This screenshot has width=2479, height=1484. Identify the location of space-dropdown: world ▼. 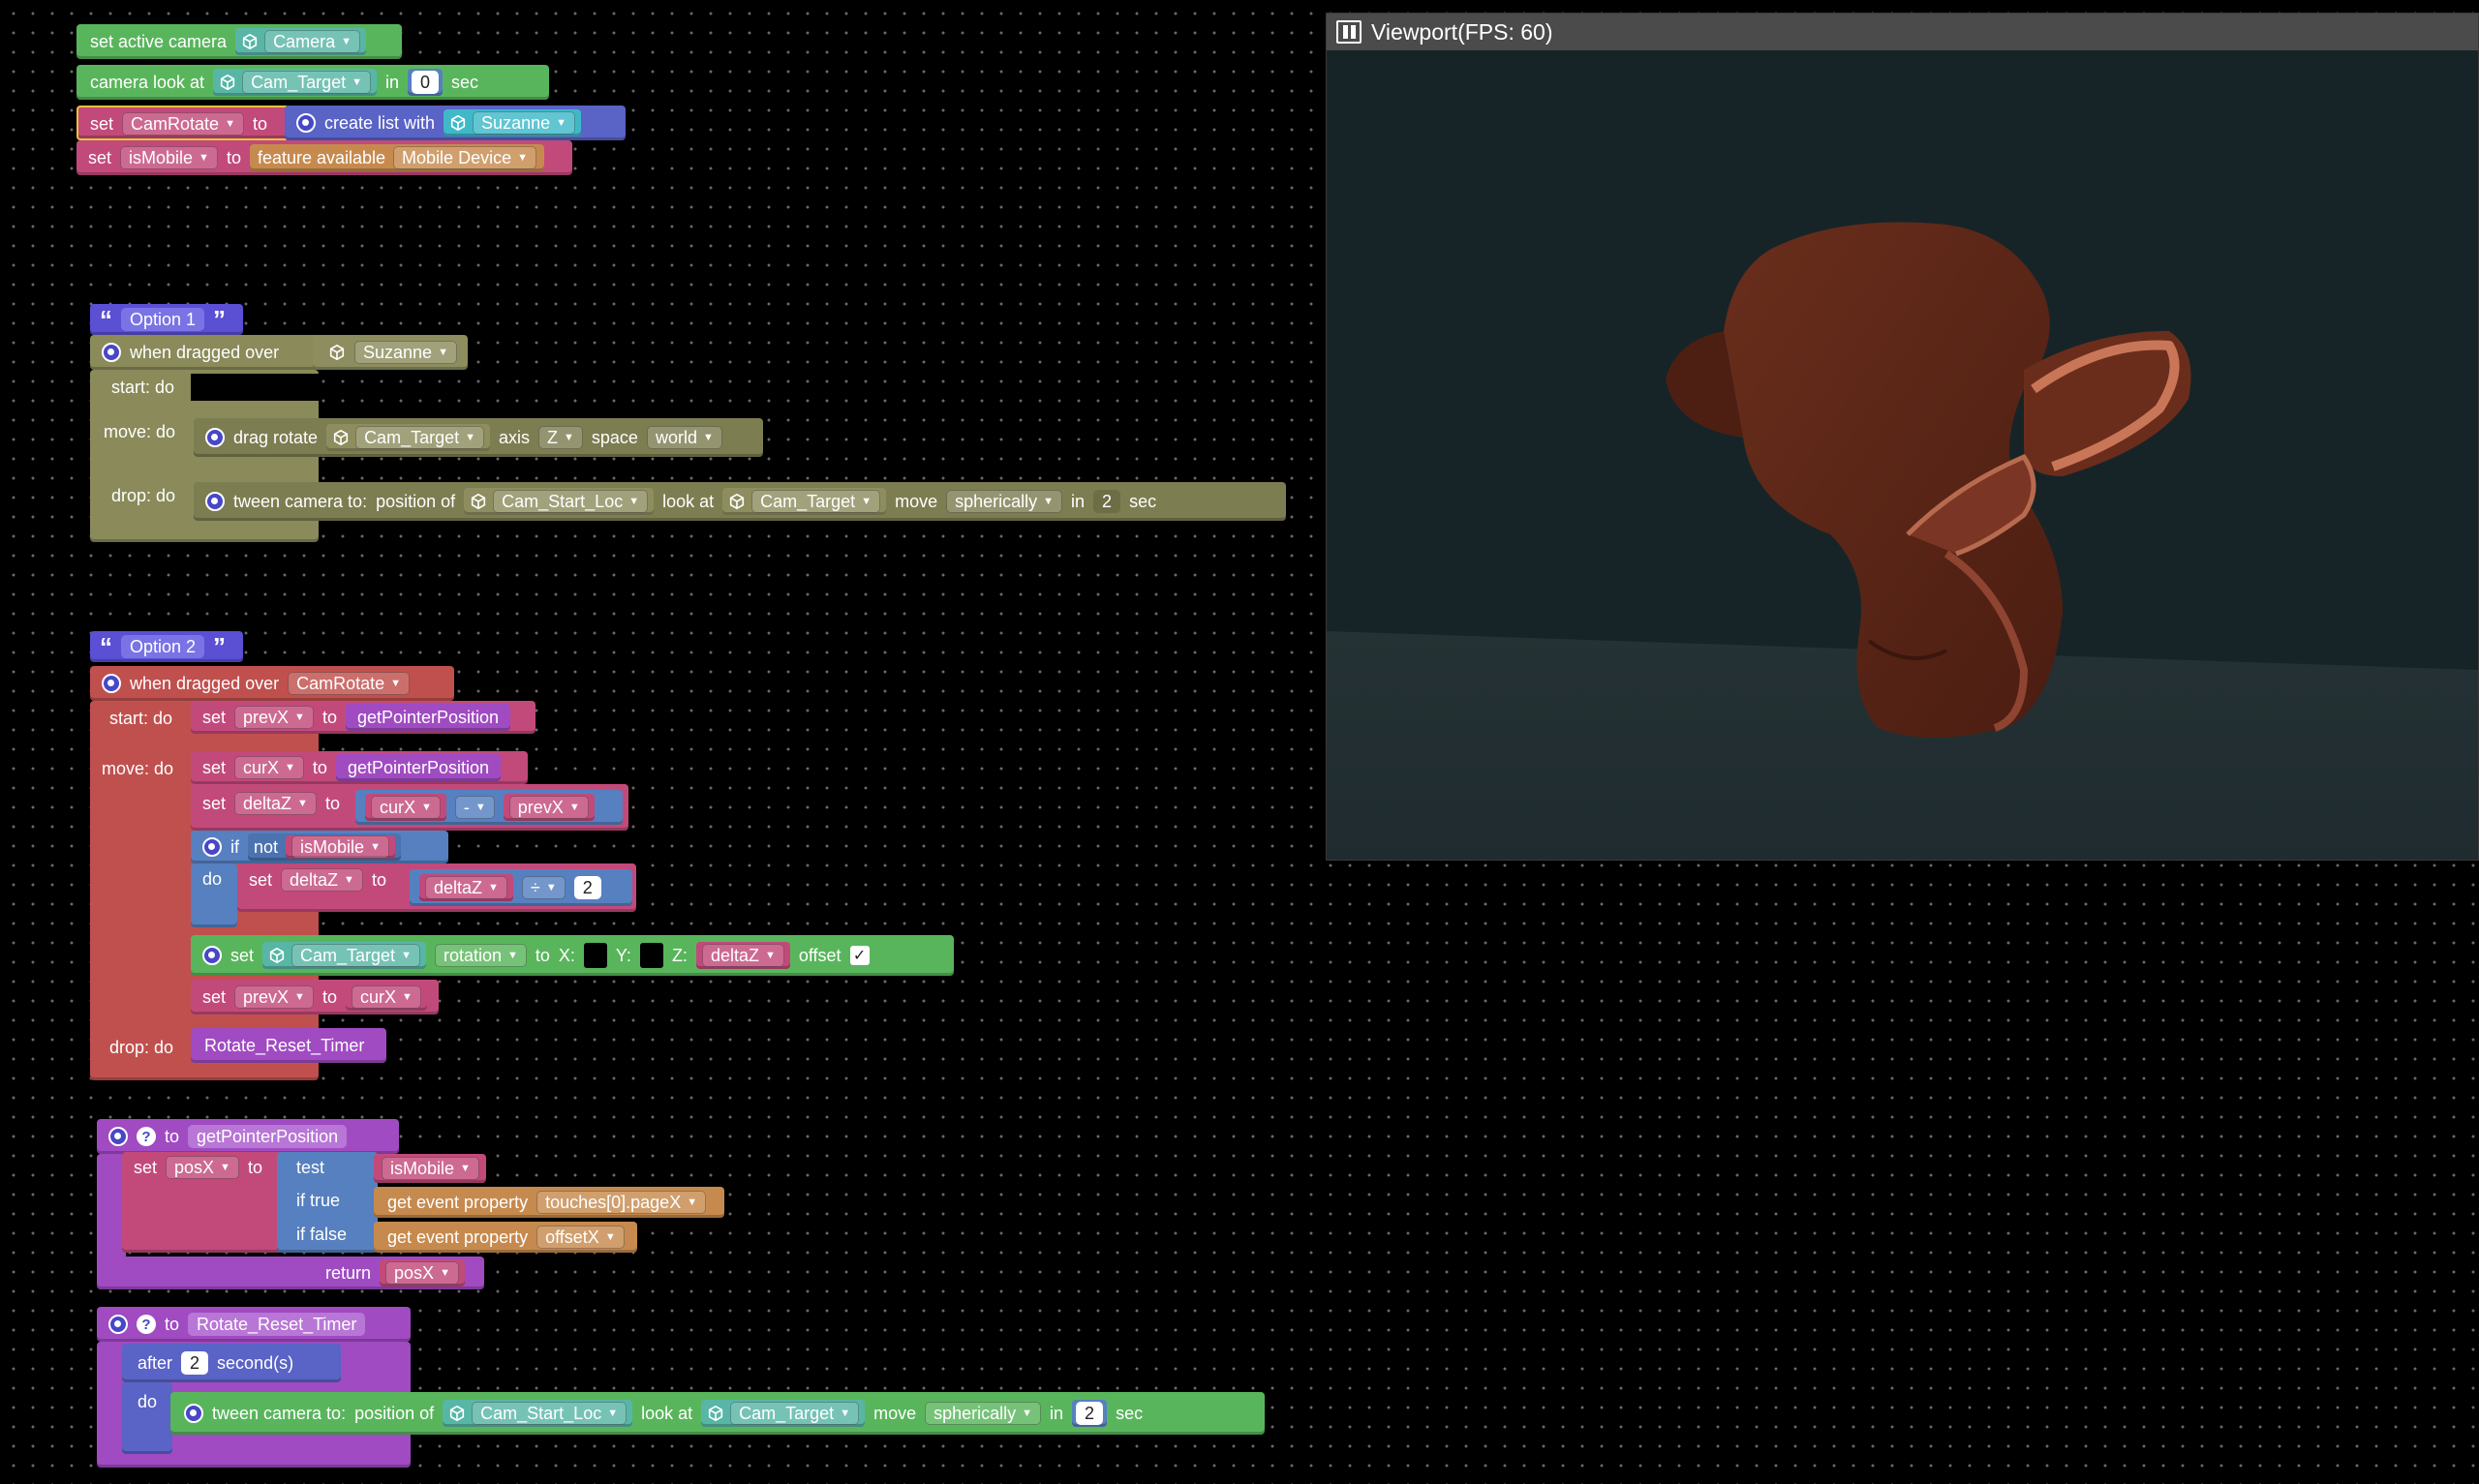
(684, 437).